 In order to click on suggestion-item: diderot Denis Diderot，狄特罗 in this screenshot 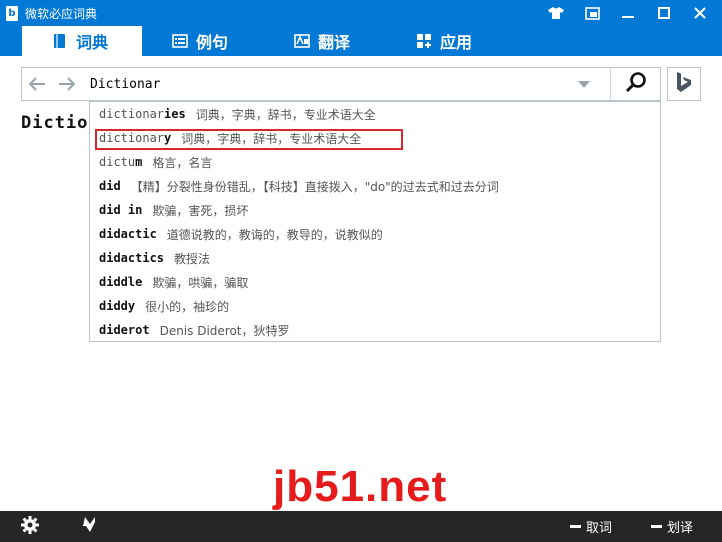, I will do `click(194, 330)`.